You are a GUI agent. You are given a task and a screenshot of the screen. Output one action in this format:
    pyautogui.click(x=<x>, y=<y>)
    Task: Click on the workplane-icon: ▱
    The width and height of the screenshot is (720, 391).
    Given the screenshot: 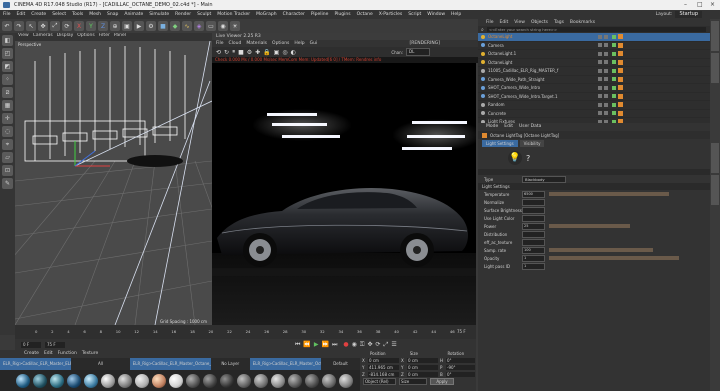 What is the action you would take?
    pyautogui.click(x=7, y=157)
    